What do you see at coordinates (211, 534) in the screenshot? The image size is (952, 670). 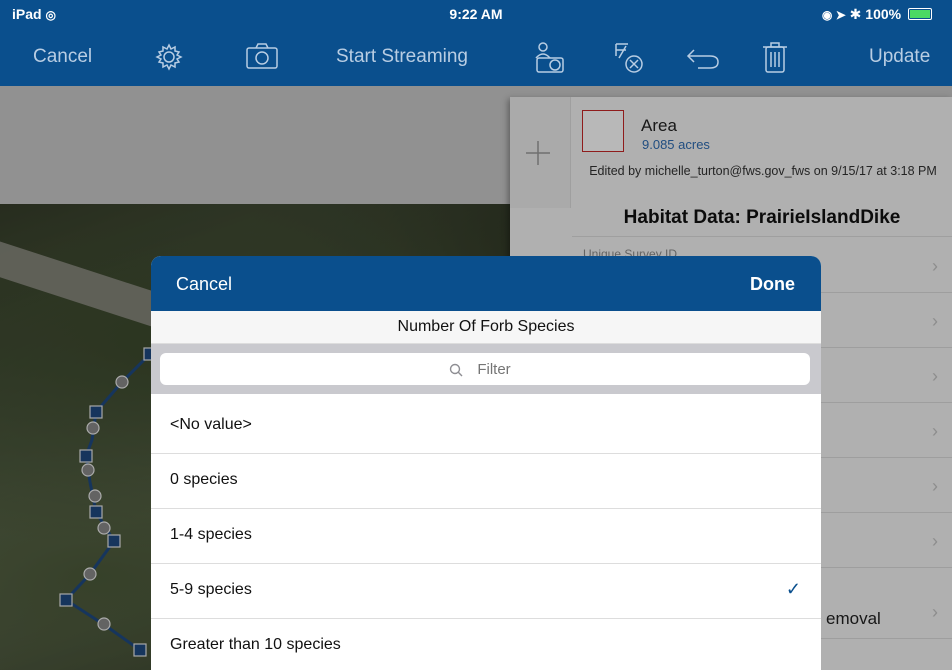 I see `option-label: 1-4 species` at bounding box center [211, 534].